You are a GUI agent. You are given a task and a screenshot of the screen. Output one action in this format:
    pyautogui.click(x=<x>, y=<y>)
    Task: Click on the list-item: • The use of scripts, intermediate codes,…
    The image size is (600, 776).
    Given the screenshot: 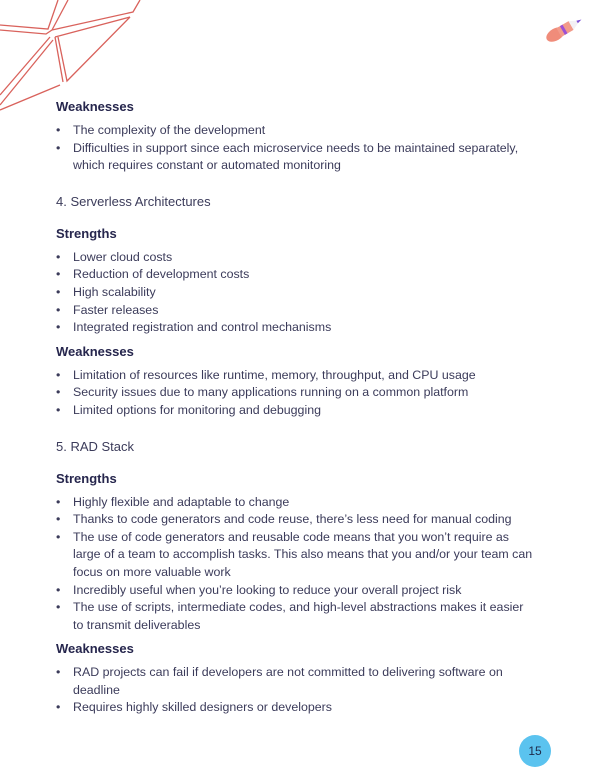 What is the action you would take?
    pyautogui.click(x=290, y=616)
    